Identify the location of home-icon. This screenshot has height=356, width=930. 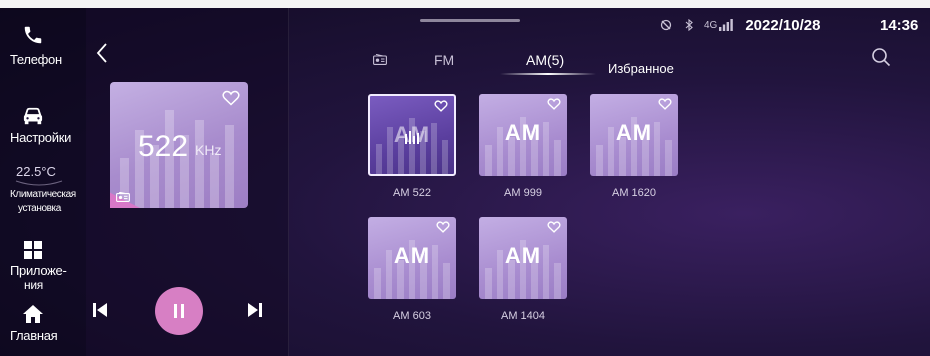
(33, 314).